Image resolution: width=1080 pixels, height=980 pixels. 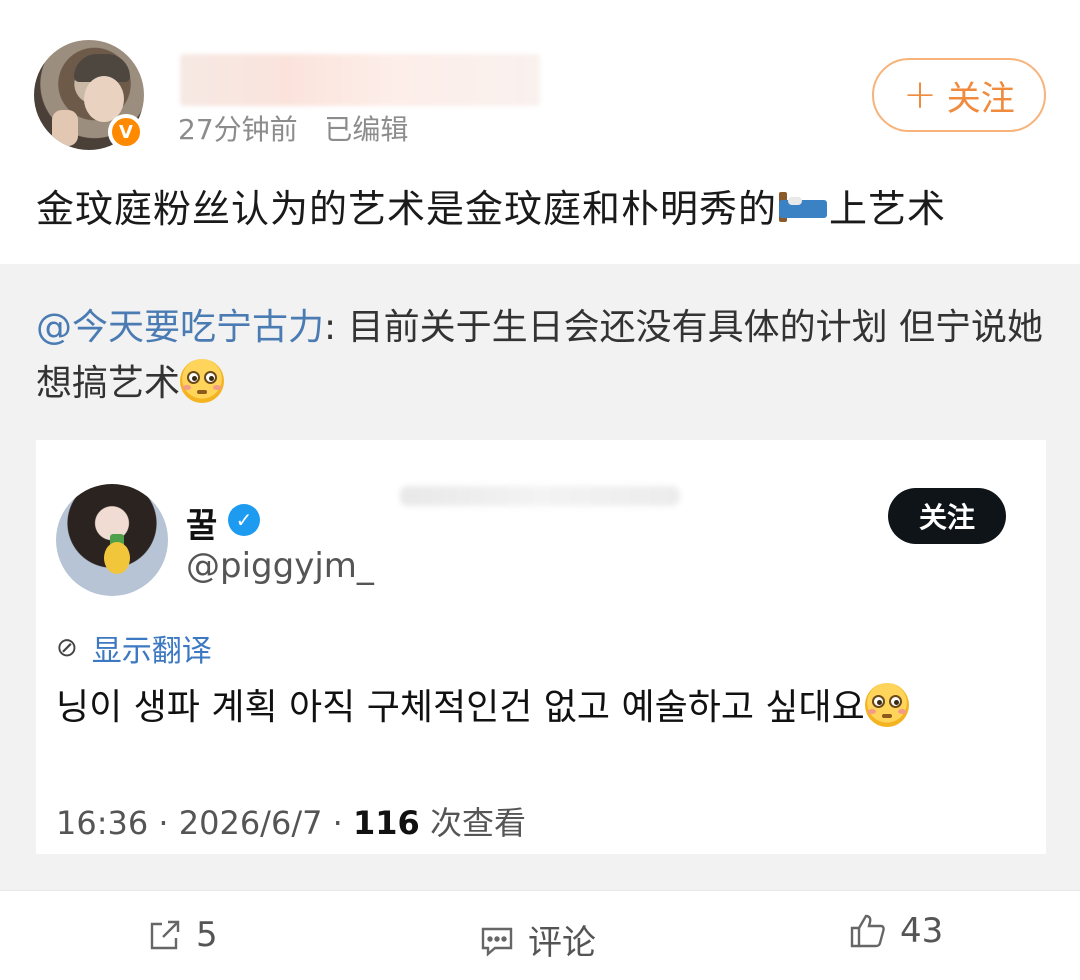 I want to click on author-name-redacted, so click(x=360, y=80).